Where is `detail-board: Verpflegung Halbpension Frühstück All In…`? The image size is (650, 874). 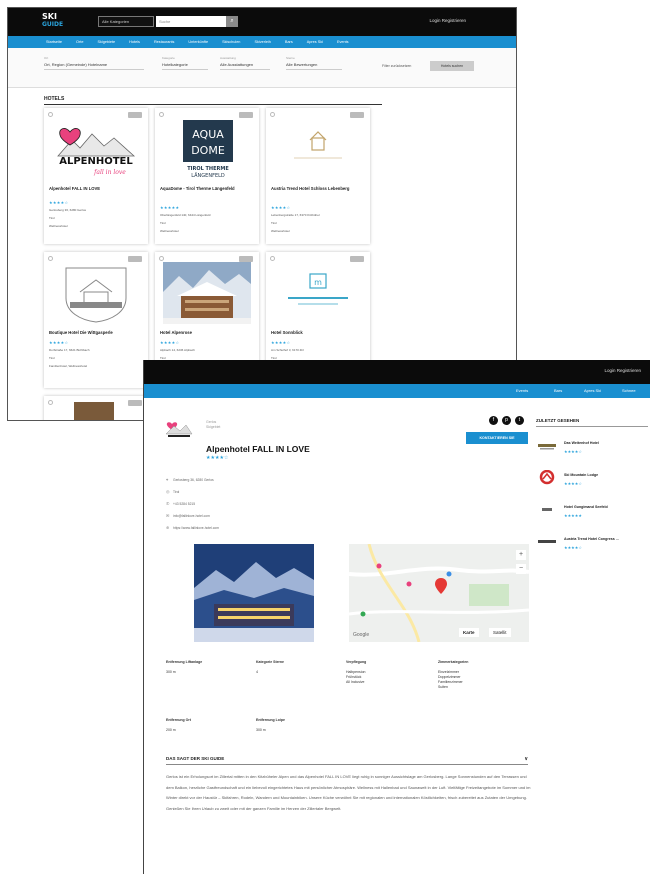
detail-board: Verpflegung Halbpension Frühstück All In… is located at coordinates (356, 672).